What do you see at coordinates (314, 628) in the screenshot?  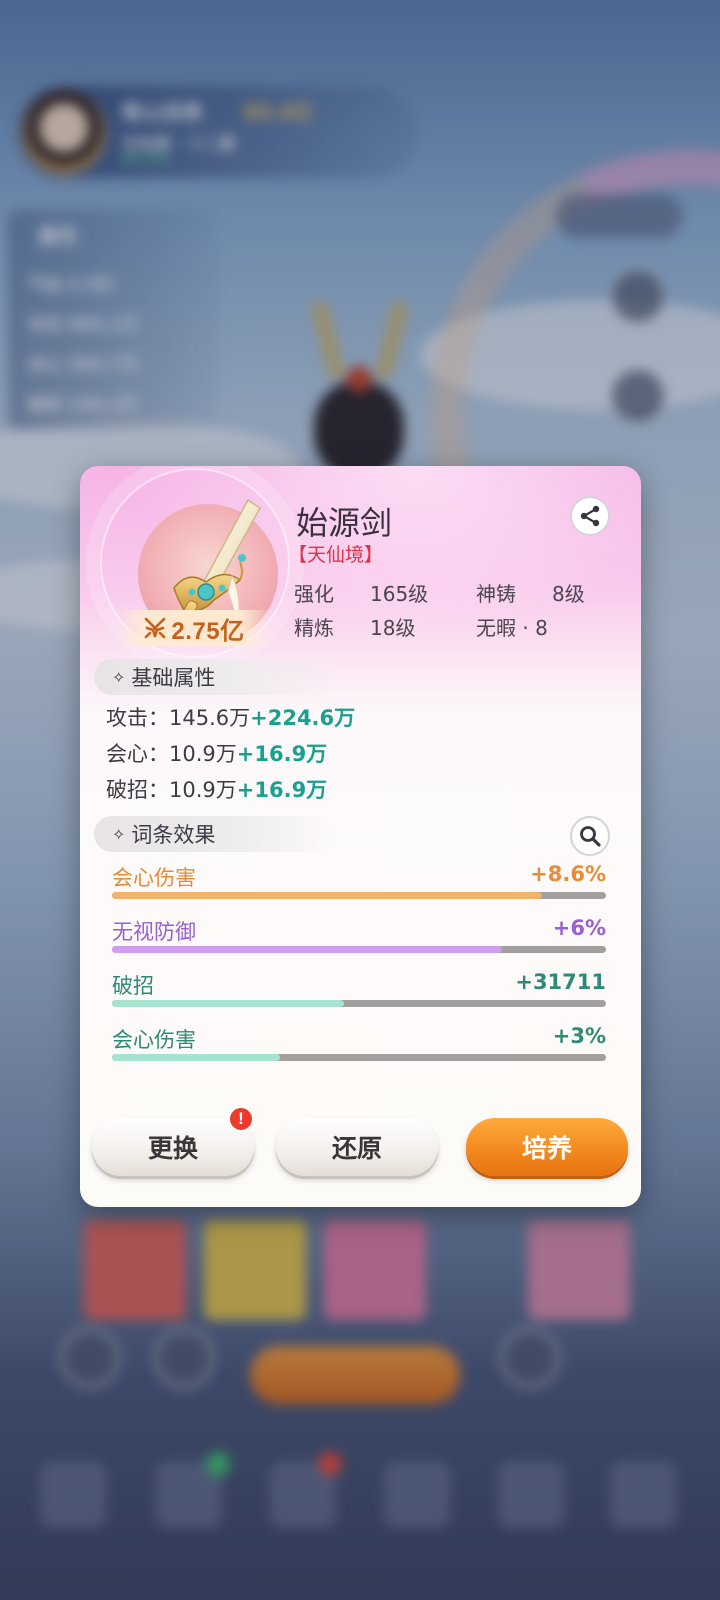 I see `stat-refine-label: 精炼` at bounding box center [314, 628].